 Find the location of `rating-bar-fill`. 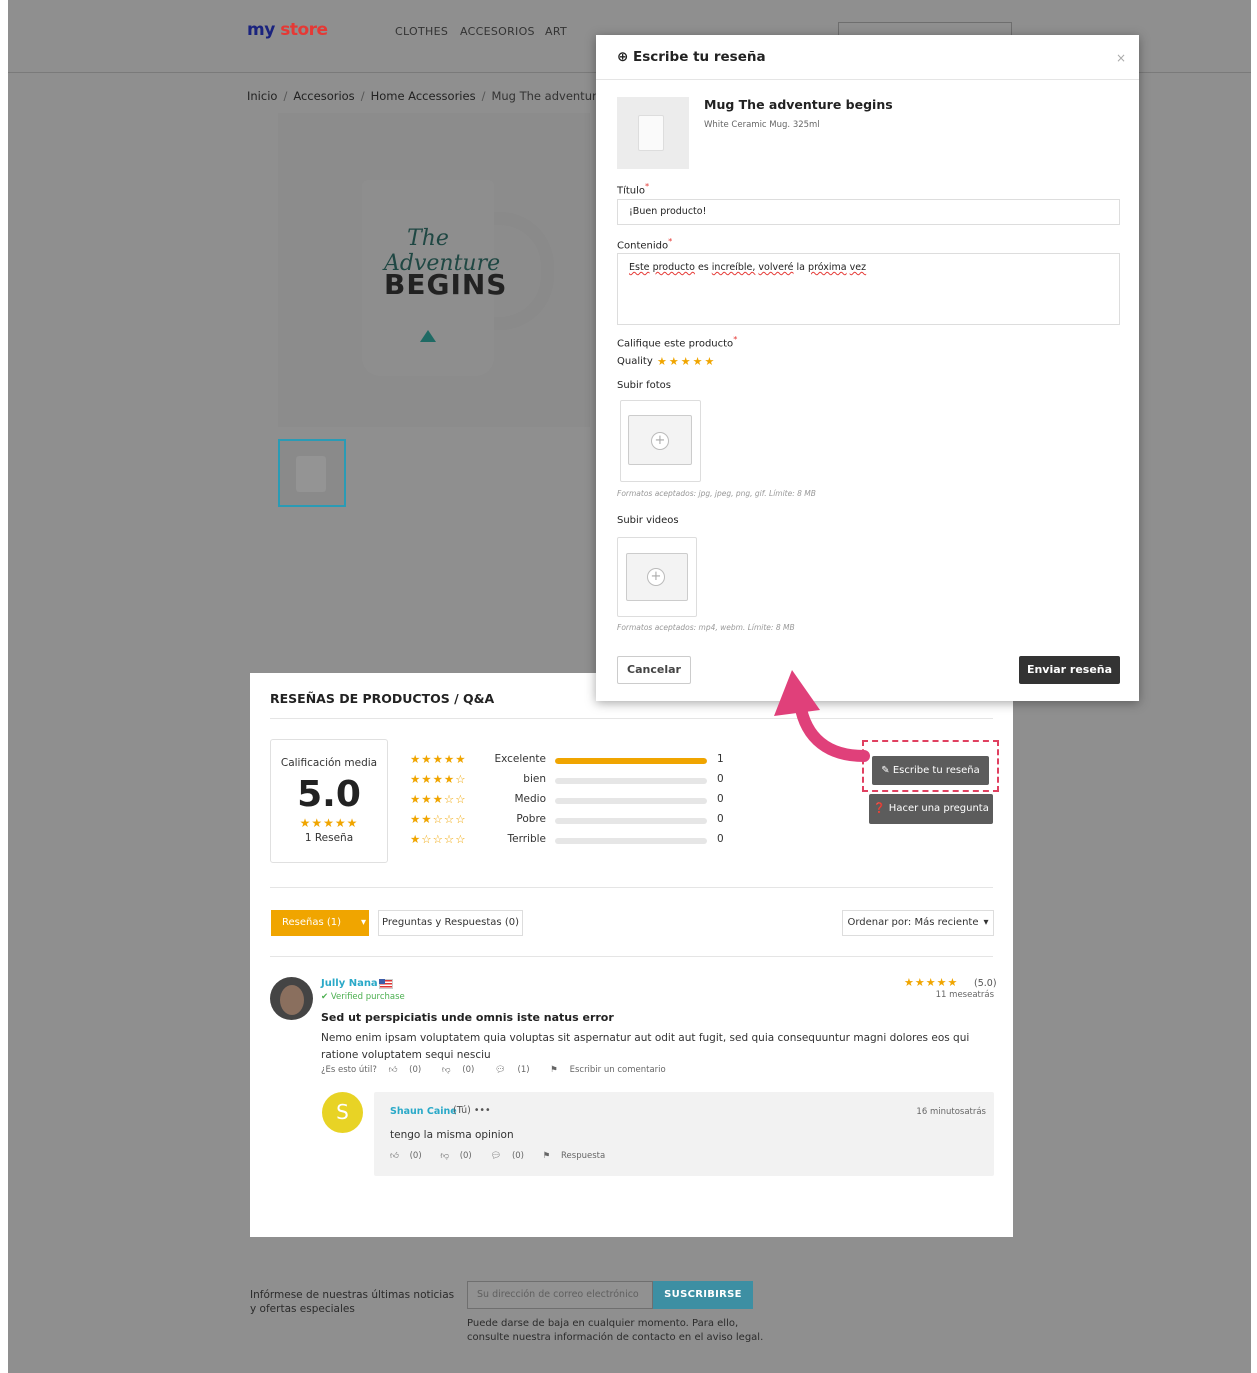

rating-bar-fill is located at coordinates (631, 761).